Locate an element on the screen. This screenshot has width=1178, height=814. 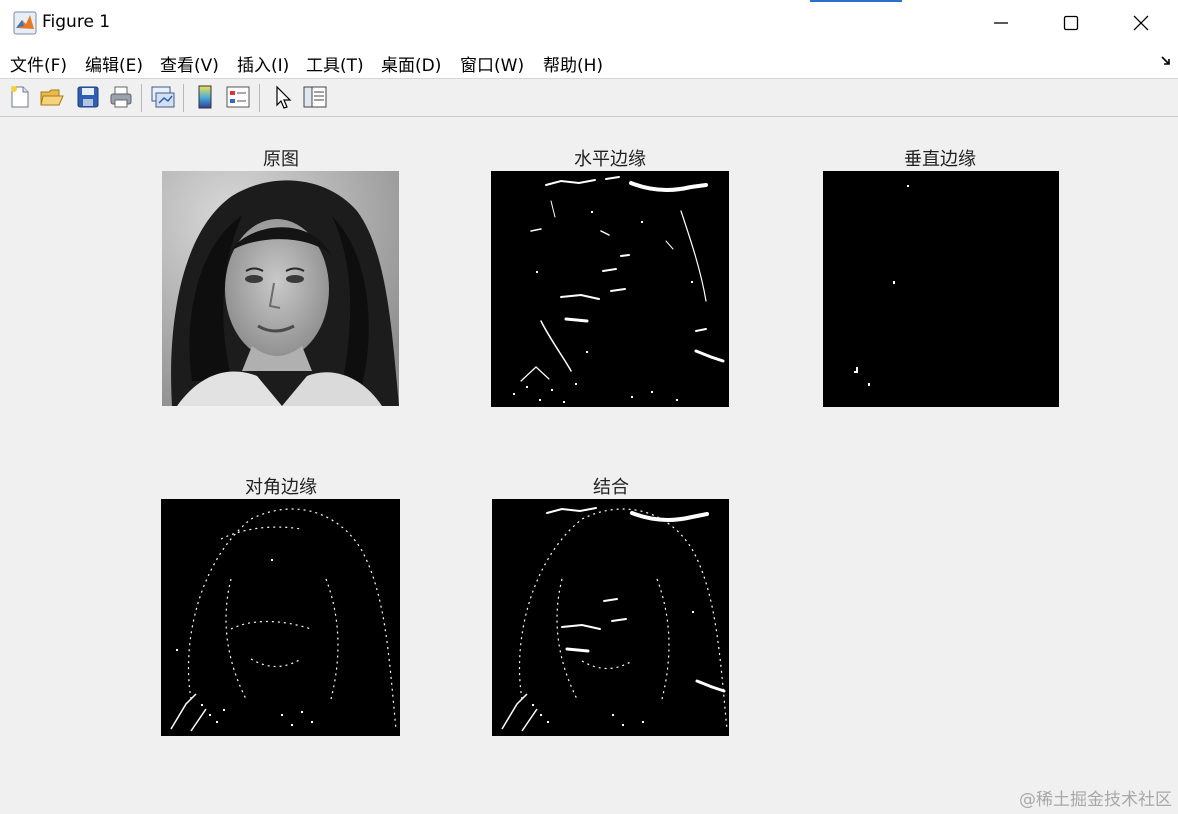
colorbar-icon is located at coordinates (205, 97).